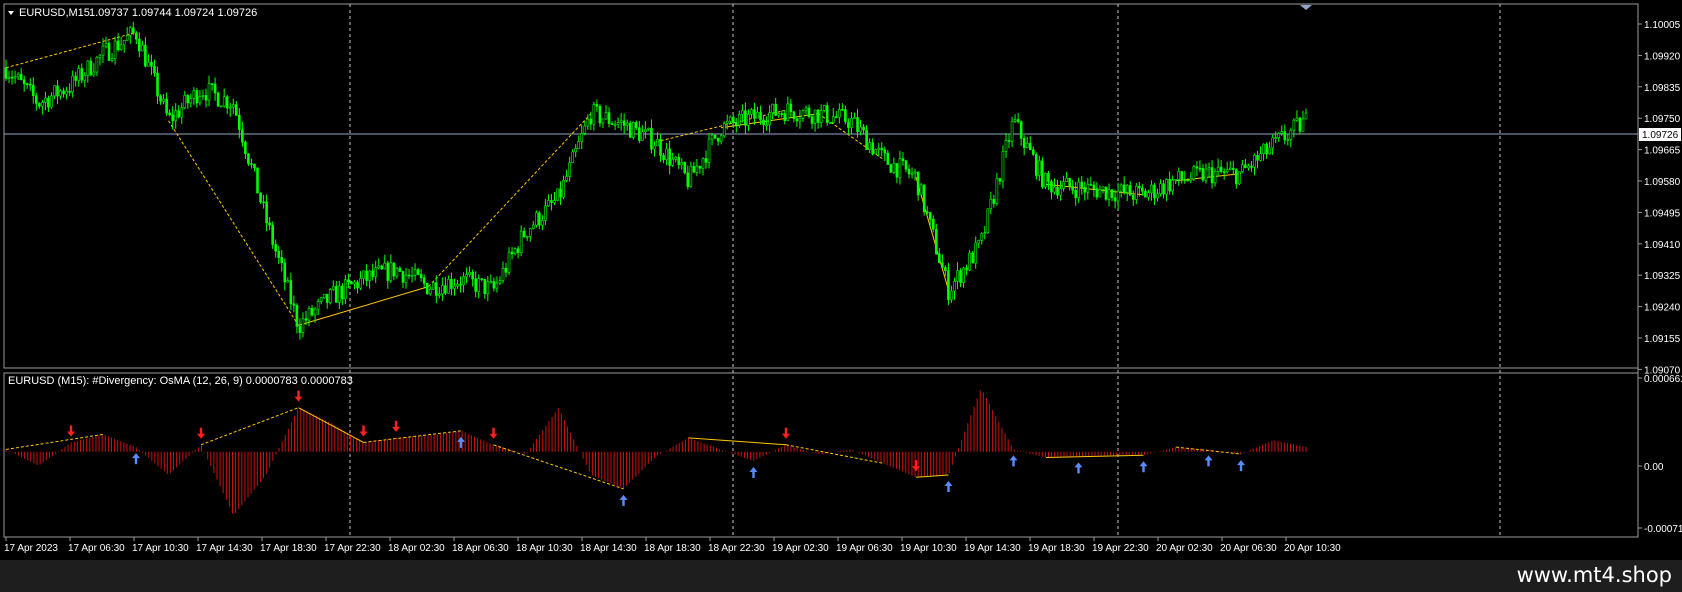 This screenshot has width=1682, height=592. I want to click on indicator-tick-label: 0.00, so click(1654, 467).